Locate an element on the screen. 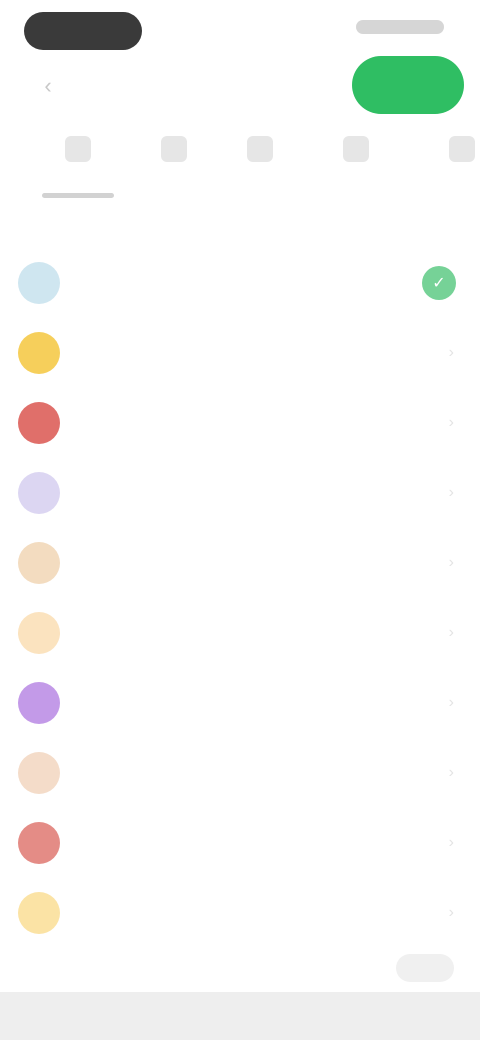 The height and width of the screenshot is (1040, 480). status-indicators is located at coordinates (400, 27).